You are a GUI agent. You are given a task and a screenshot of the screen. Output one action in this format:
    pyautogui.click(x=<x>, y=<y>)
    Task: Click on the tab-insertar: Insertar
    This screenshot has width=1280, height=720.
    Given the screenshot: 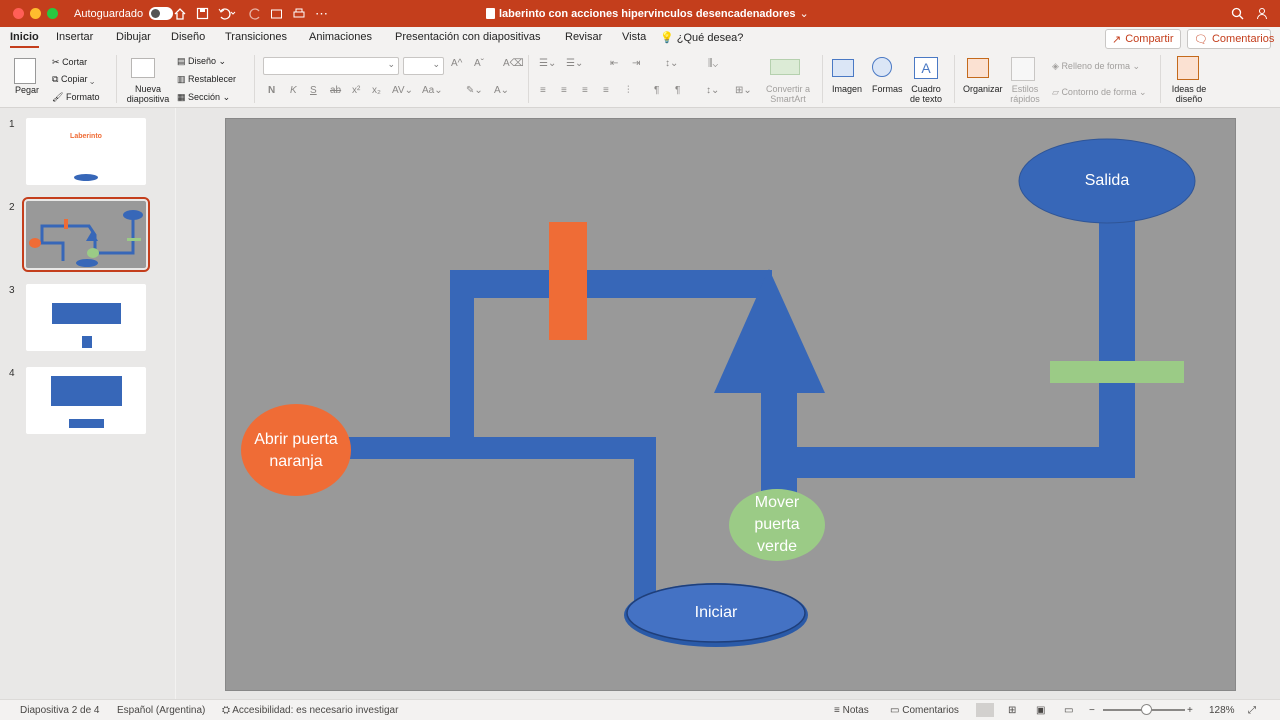 What is the action you would take?
    pyautogui.click(x=74, y=37)
    